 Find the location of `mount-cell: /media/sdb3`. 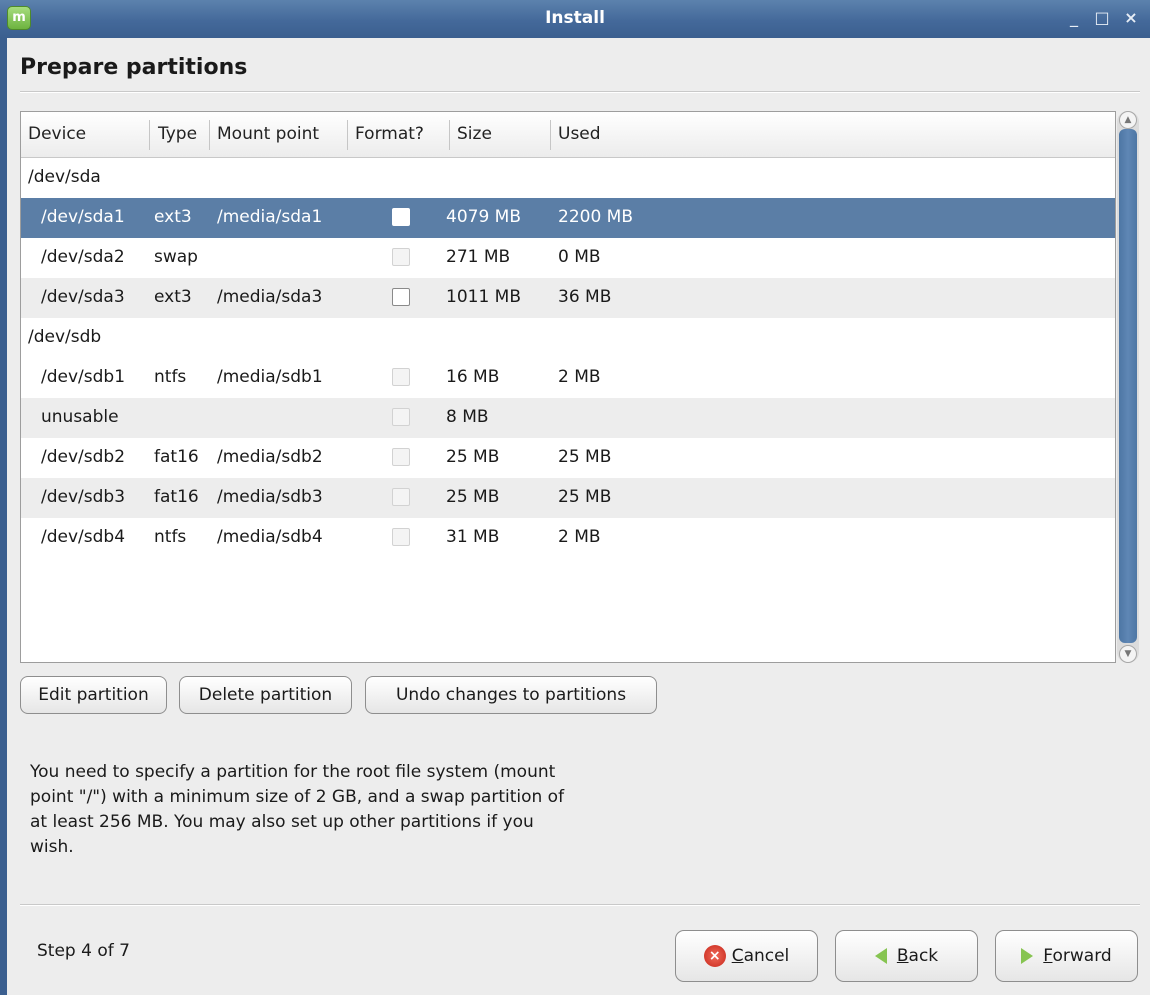

mount-cell: /media/sdb3 is located at coordinates (270, 497).